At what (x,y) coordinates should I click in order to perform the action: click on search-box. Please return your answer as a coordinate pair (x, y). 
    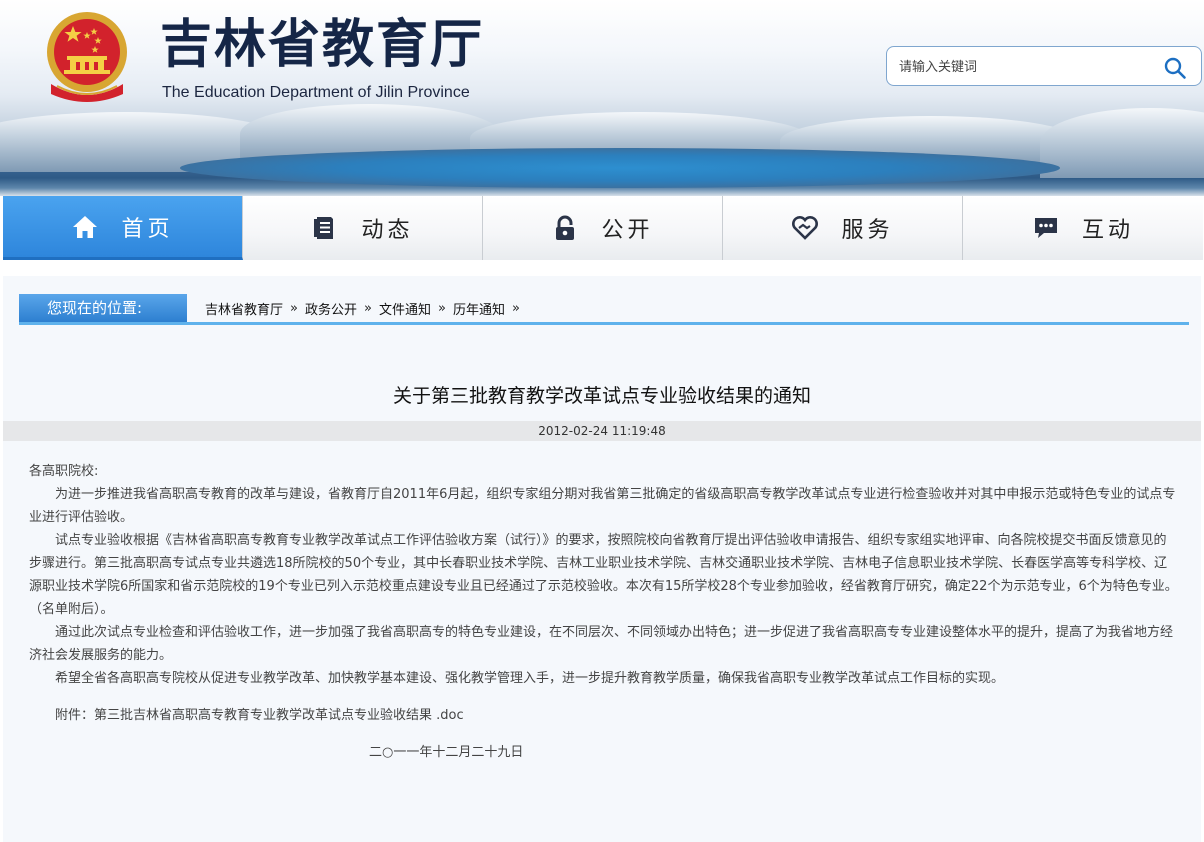
    Looking at the image, I should click on (1044, 66).